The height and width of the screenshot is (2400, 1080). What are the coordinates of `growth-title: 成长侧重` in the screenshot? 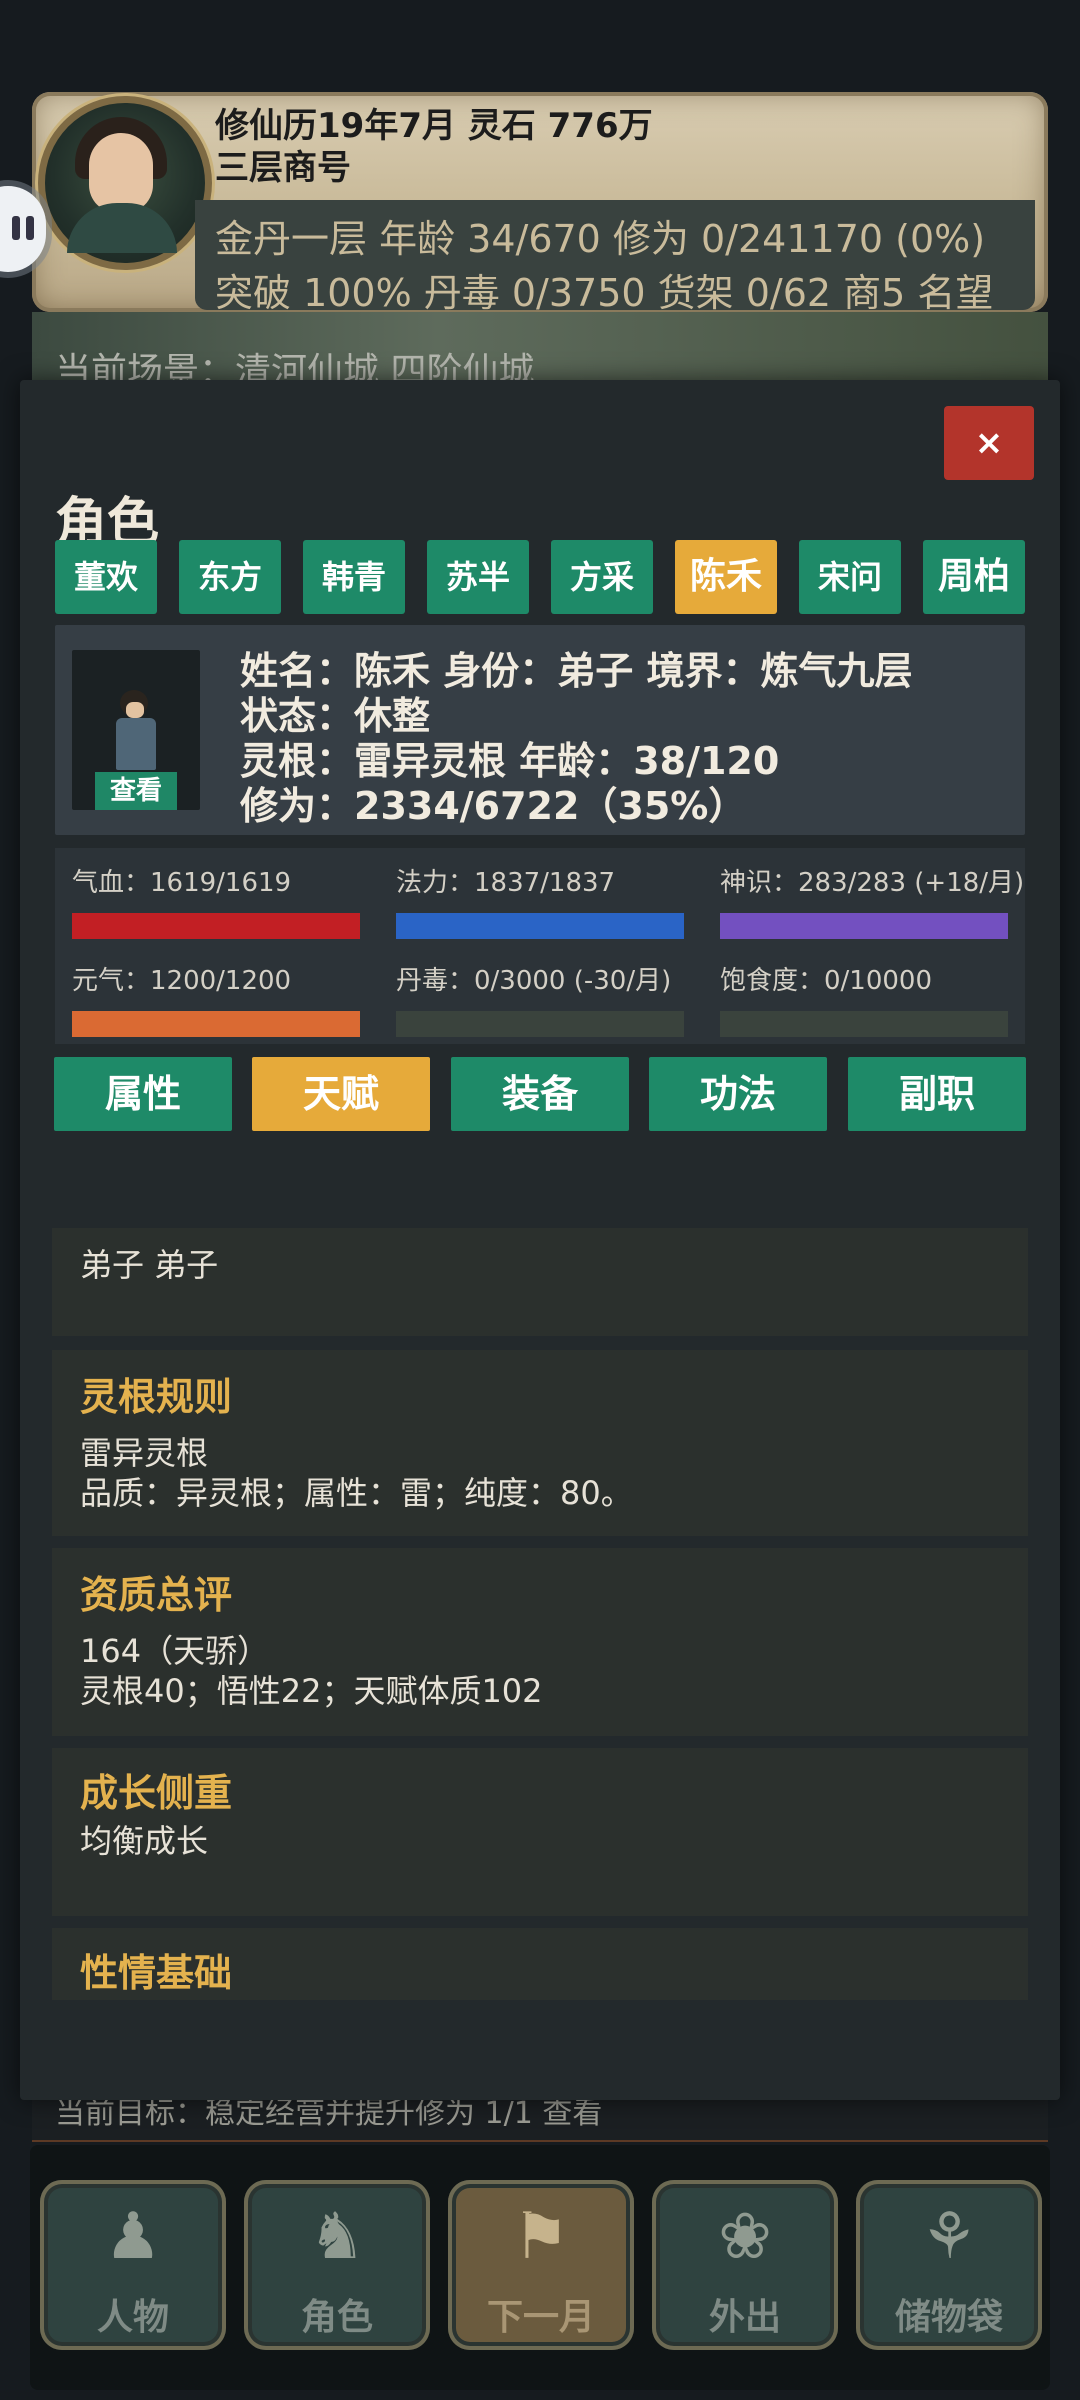 It's located at (156, 1793).